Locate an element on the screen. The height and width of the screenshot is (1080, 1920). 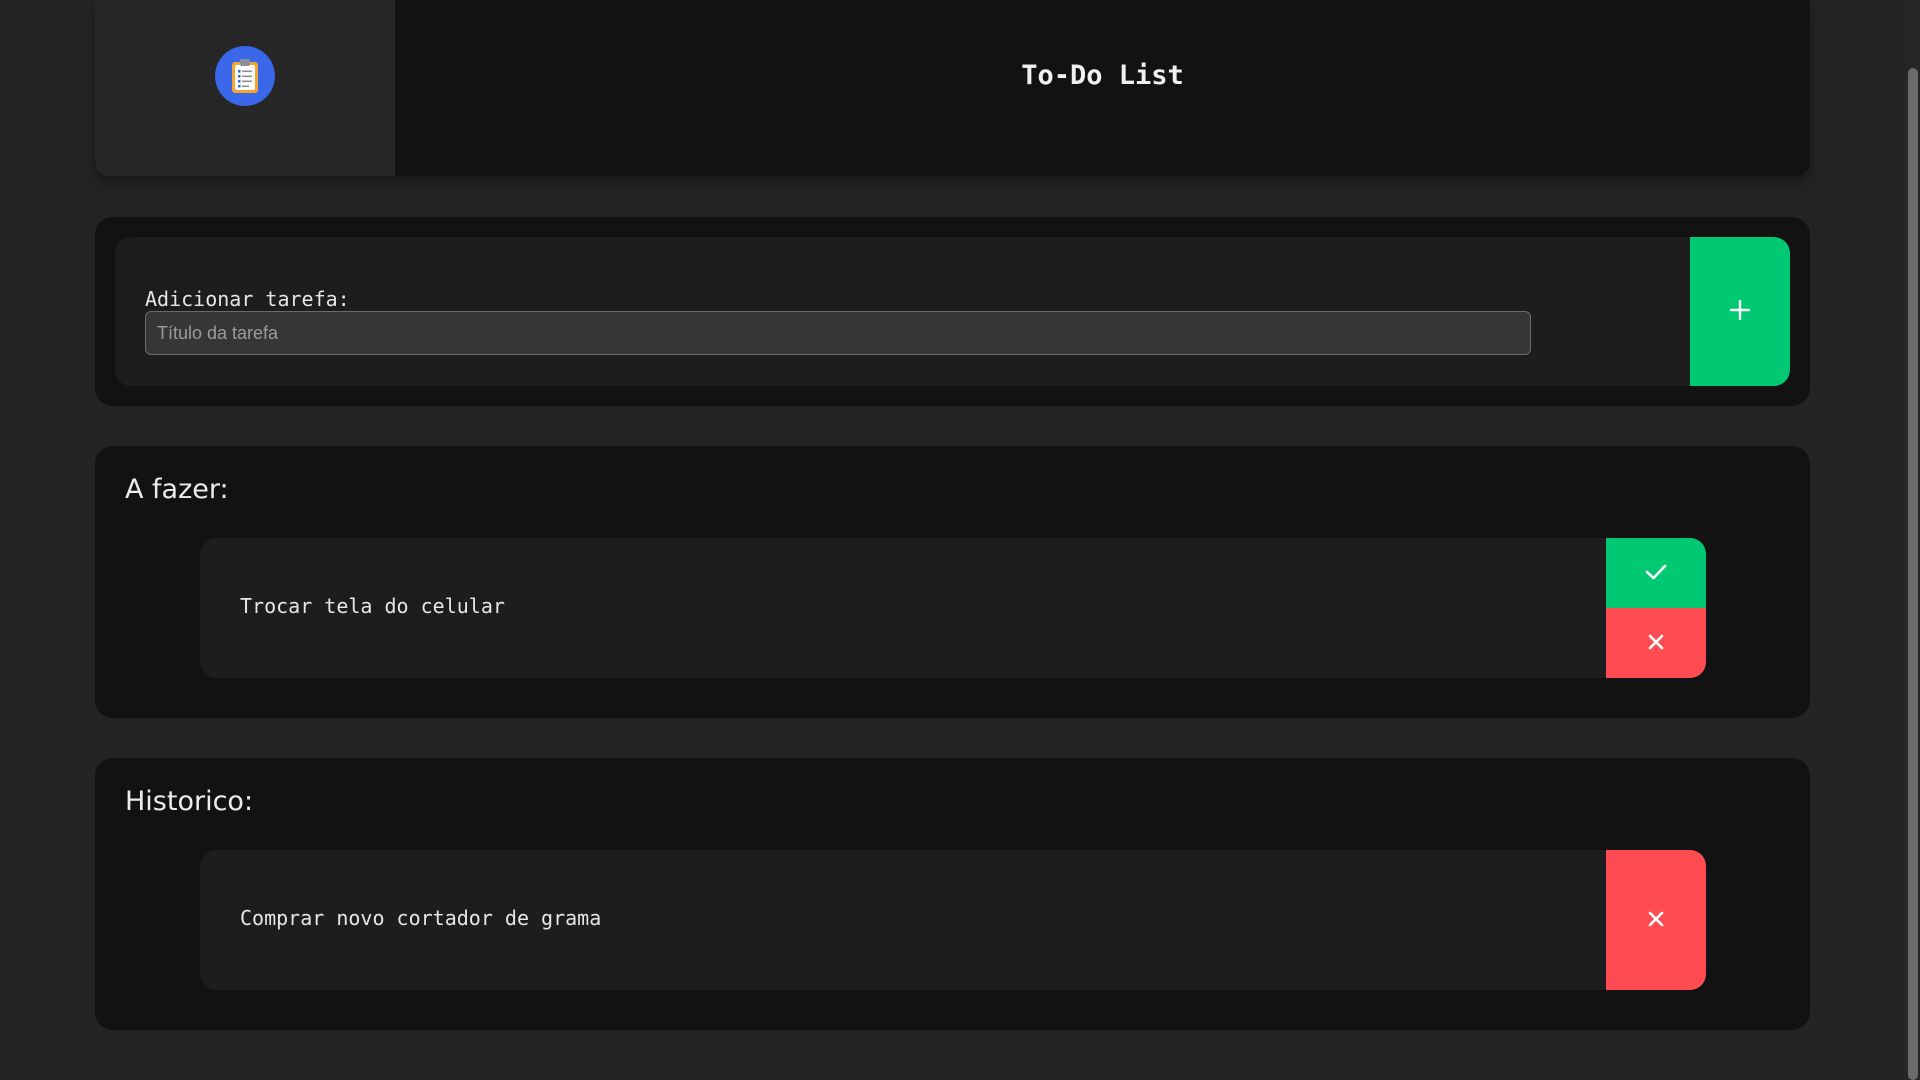
add-task-form: Adicionar tarefa: is located at coordinates (952, 311).